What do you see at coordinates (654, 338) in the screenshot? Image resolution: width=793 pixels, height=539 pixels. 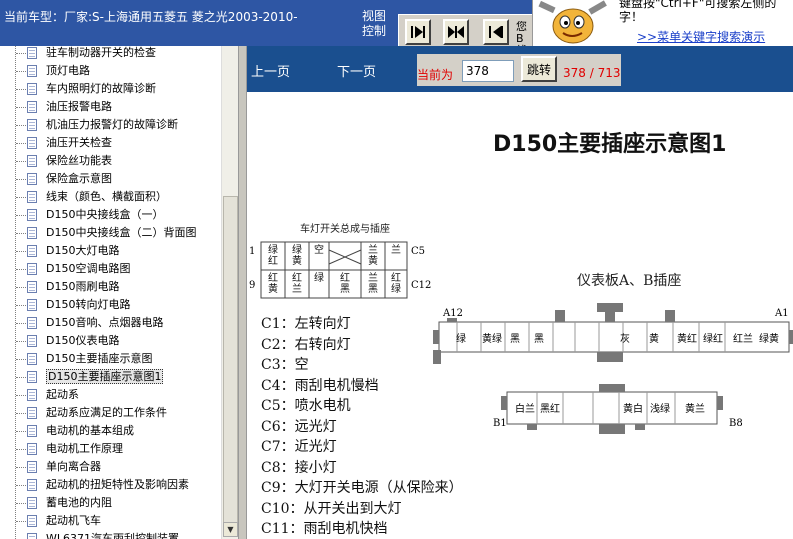 I see `wire-color-label: 黄` at bounding box center [654, 338].